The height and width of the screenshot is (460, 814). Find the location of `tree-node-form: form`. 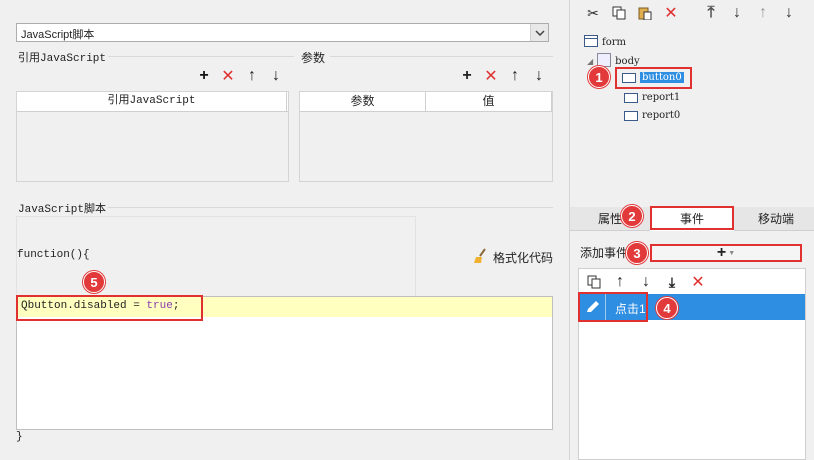

tree-node-form: form is located at coordinates (605, 42).